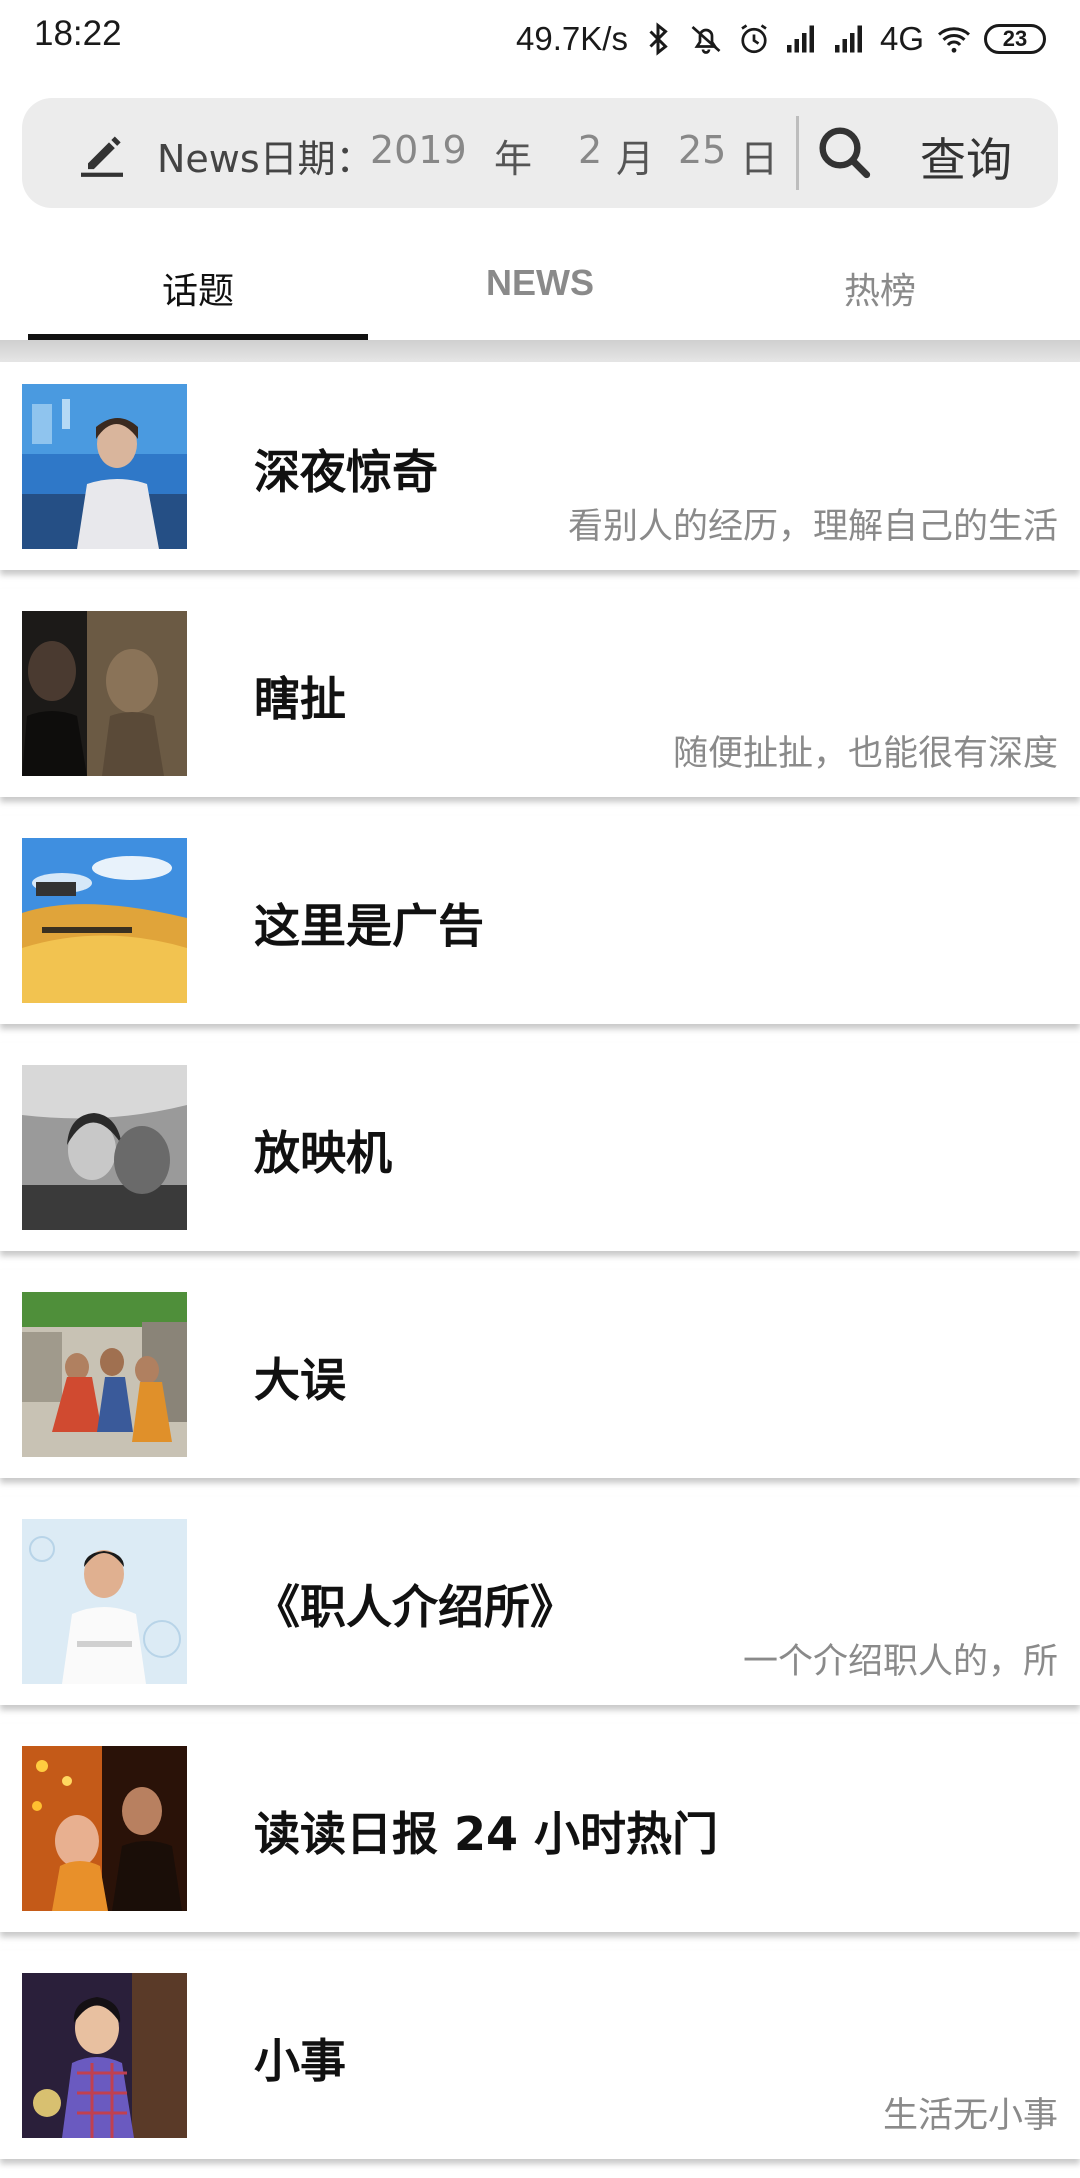  What do you see at coordinates (970, 2116) in the screenshot?
I see `item-subtitle: 生活无小事` at bounding box center [970, 2116].